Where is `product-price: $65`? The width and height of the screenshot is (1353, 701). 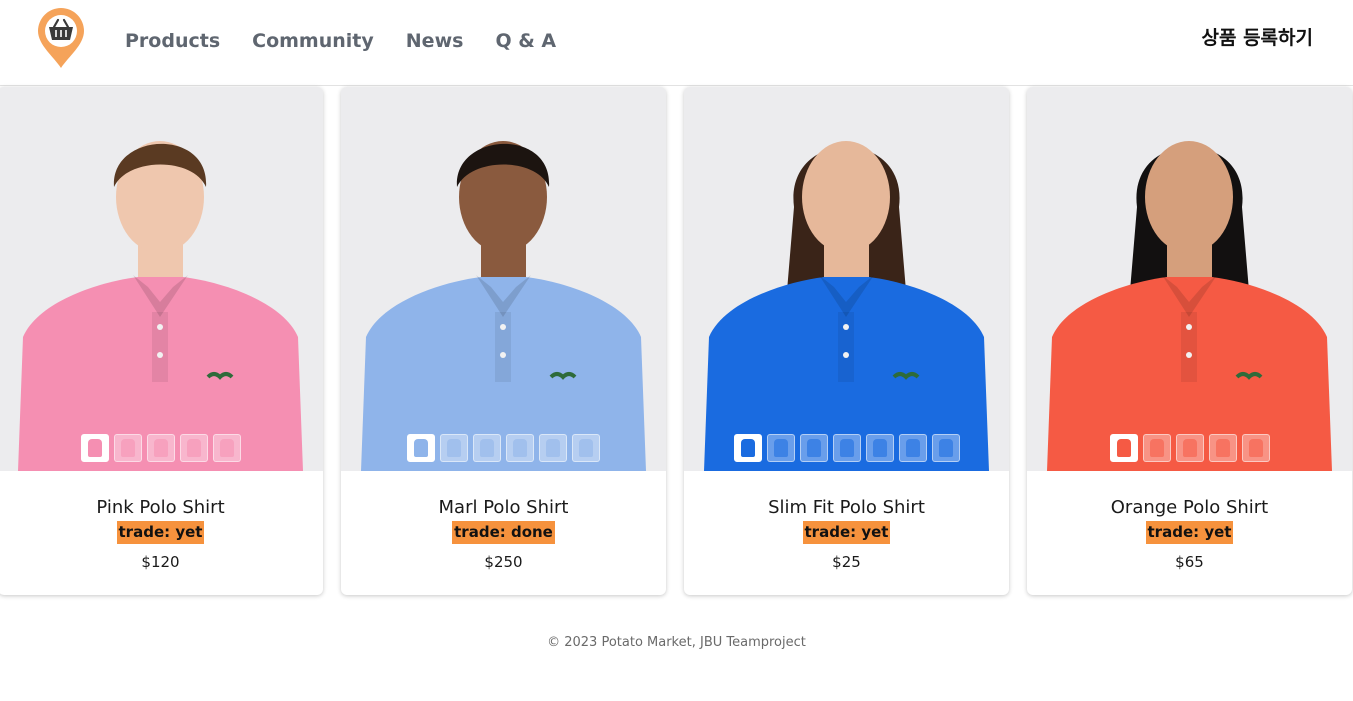
product-price: $65 is located at coordinates (1189, 562).